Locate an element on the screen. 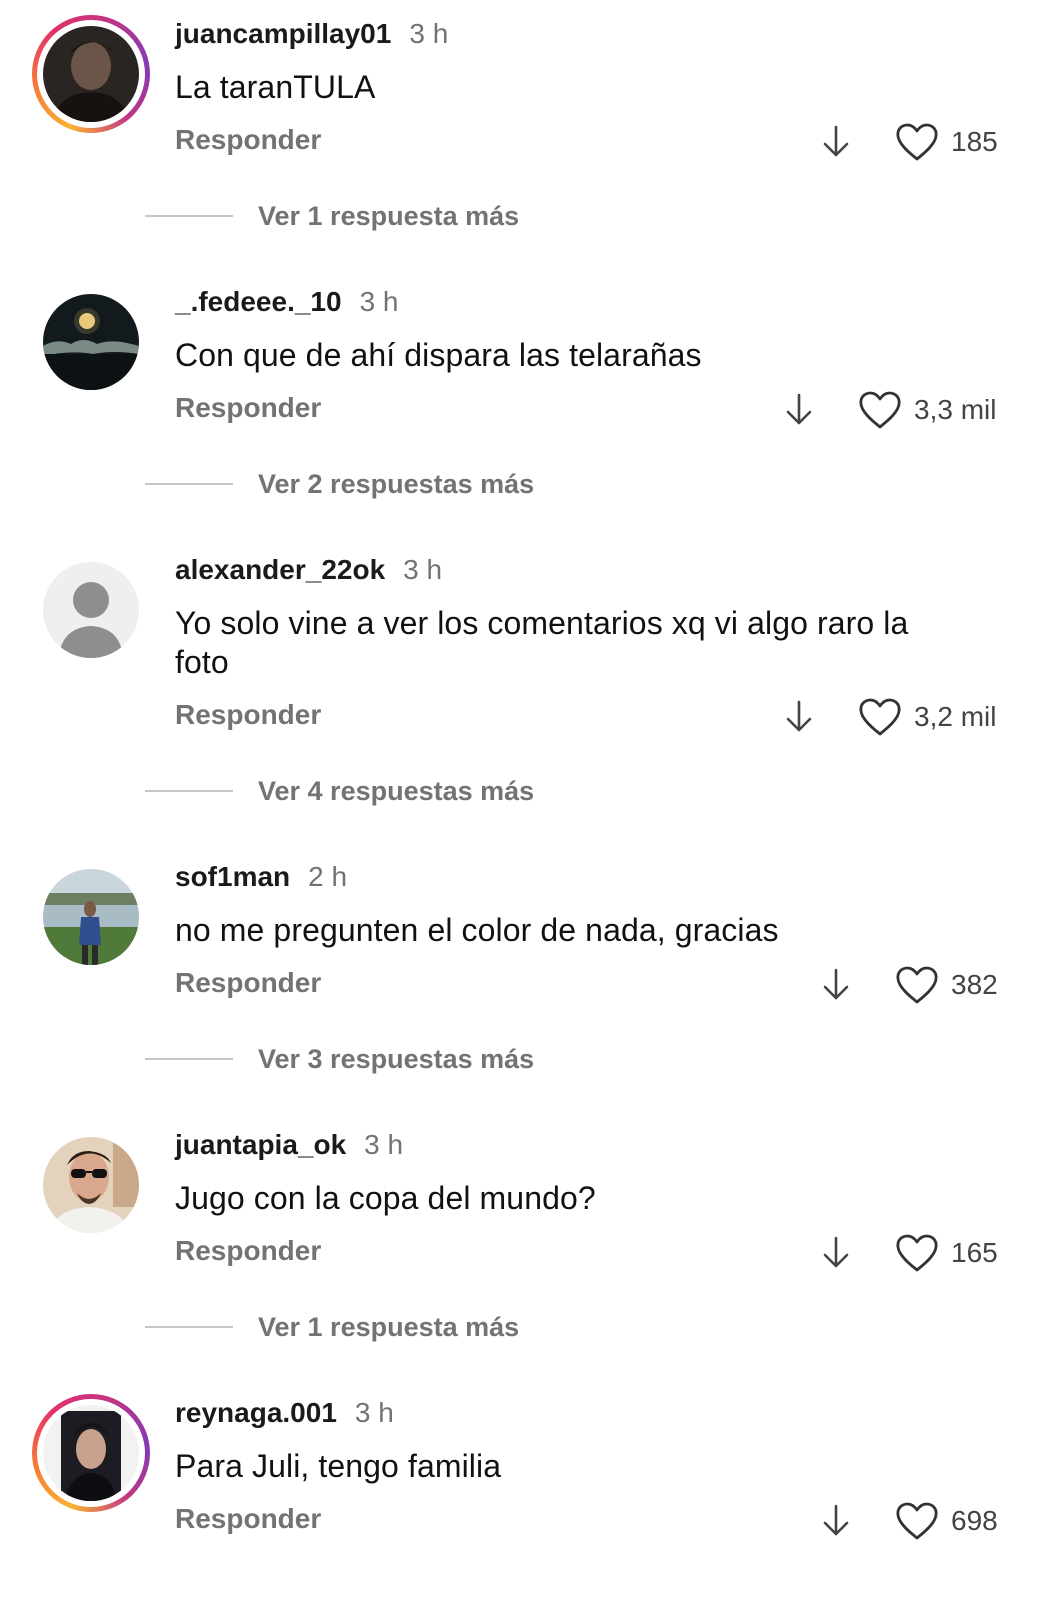 The width and height of the screenshot is (1051, 1600). username: alexander_22ok is located at coordinates (280, 570).